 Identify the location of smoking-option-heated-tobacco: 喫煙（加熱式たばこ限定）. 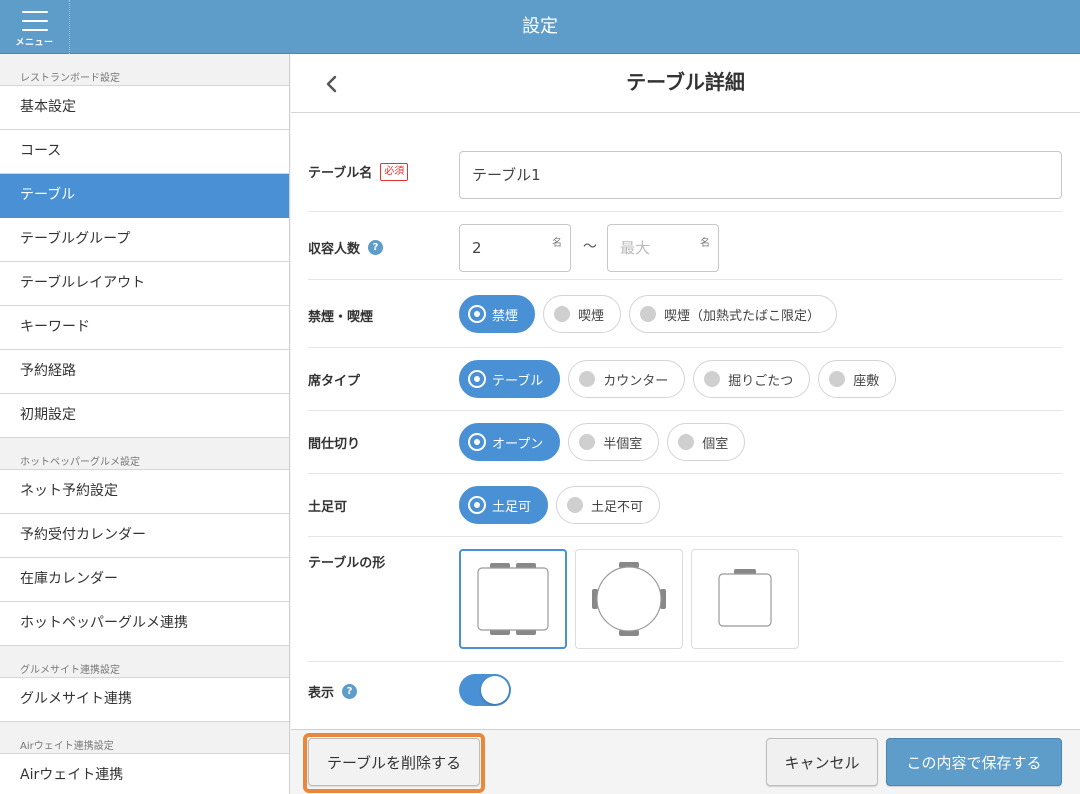
(733, 314).